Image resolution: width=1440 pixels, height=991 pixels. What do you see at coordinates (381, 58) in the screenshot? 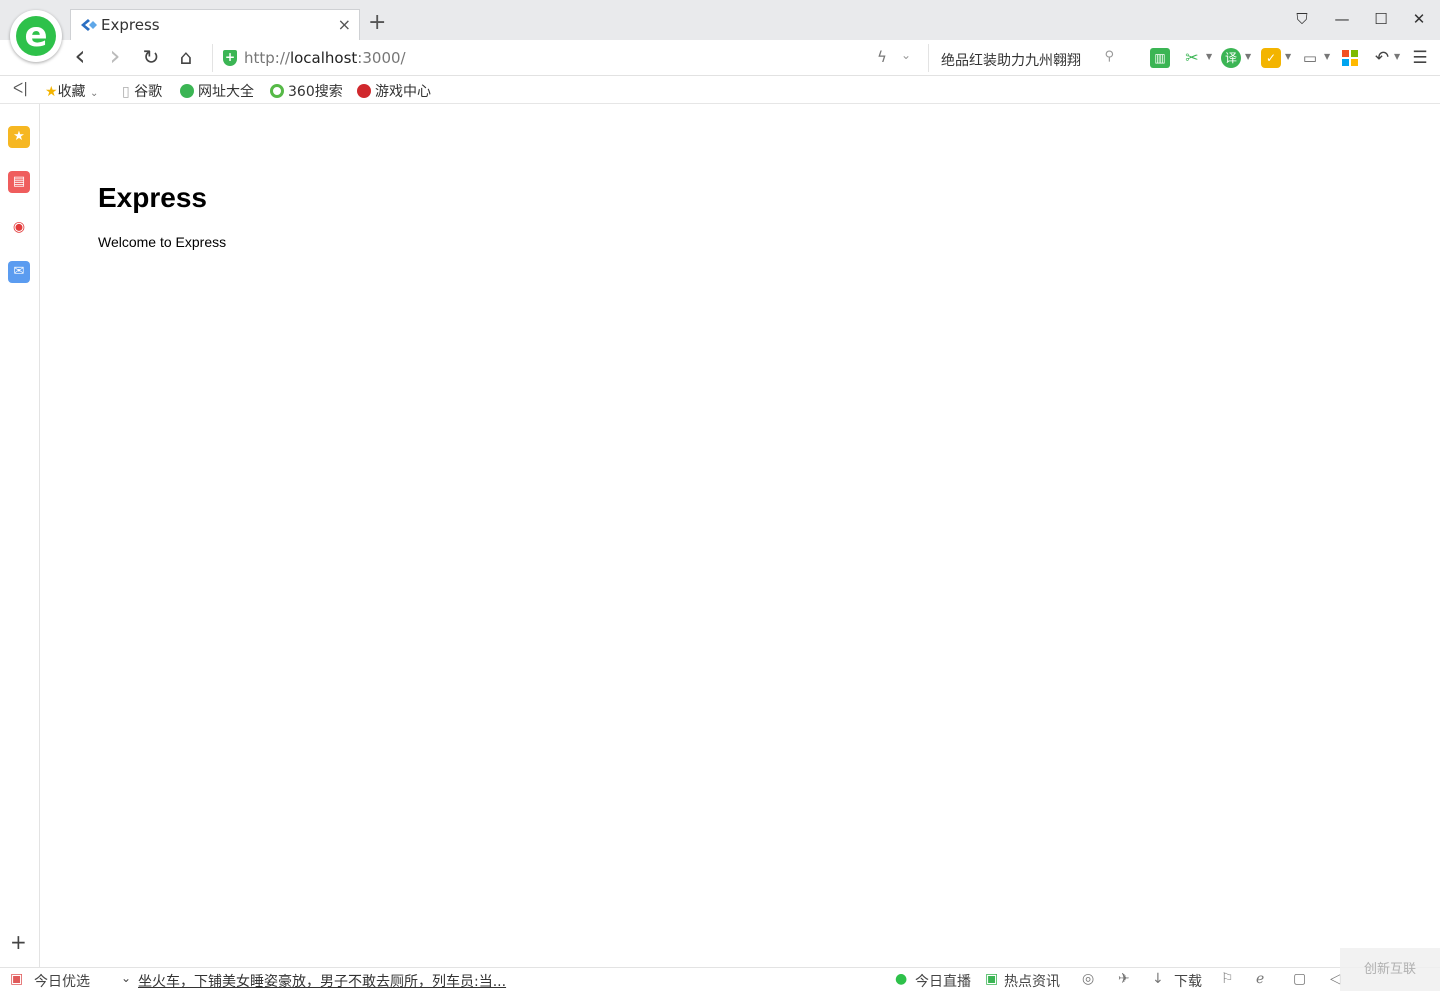
I see `url-port-path: :3000/` at bounding box center [381, 58].